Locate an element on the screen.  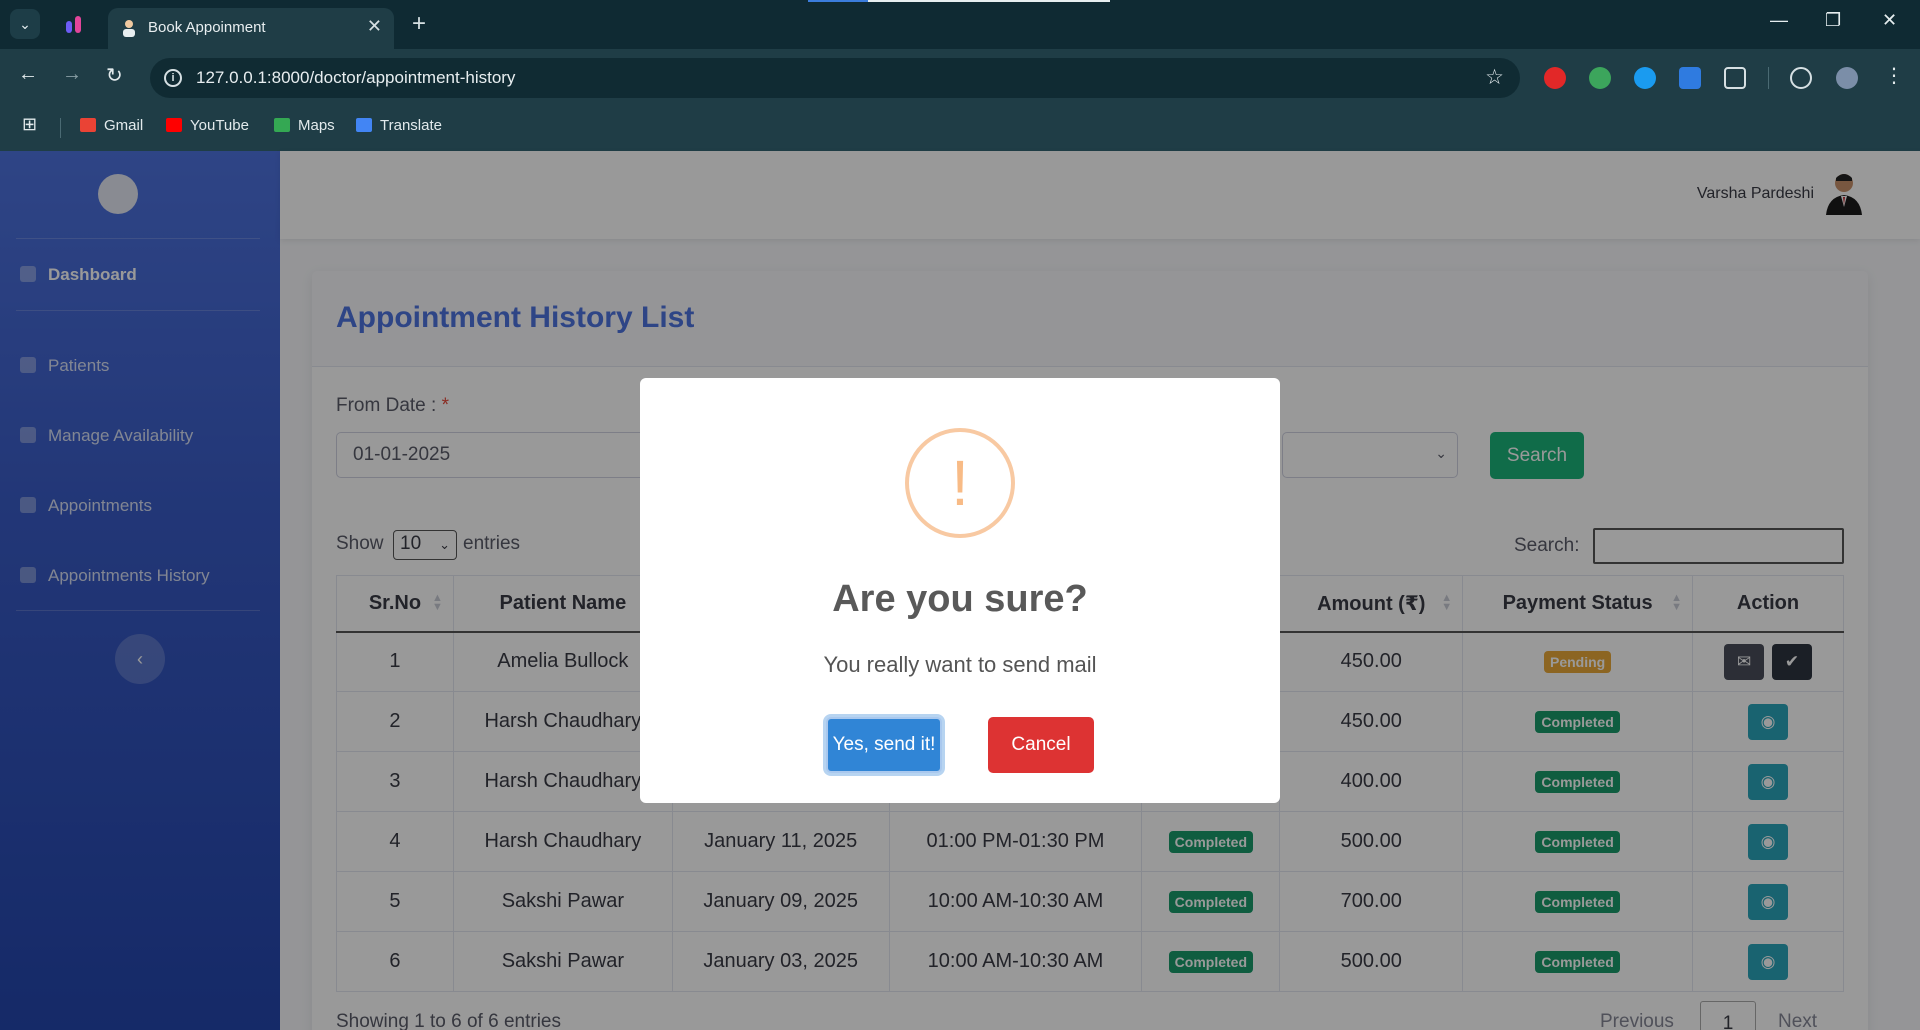
bookmarks-bar: ⊞ Gmail YouTube Maps Translate is located at coordinates (960, 127).